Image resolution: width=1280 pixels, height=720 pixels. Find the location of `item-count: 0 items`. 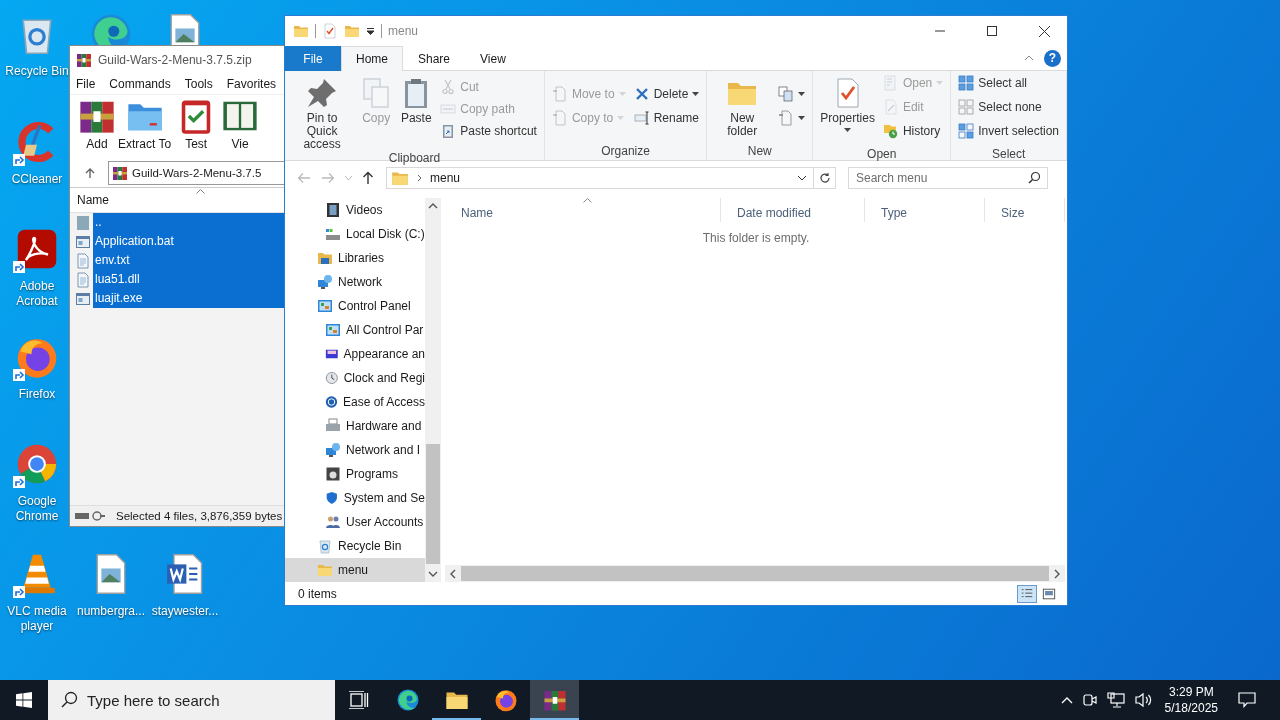

item-count: 0 items is located at coordinates (317, 594).